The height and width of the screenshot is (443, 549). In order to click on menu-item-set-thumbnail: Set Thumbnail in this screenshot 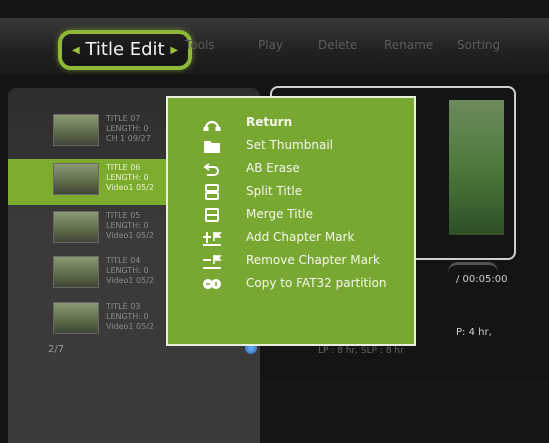, I will do `click(291, 146)`.